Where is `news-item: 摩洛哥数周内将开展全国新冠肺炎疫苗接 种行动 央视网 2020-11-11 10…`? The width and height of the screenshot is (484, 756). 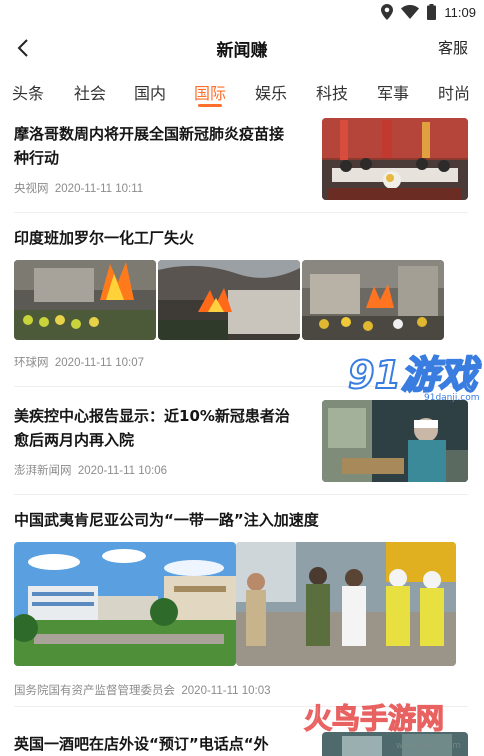 news-item: 摩洛哥数周内将开展全国新冠肺炎疫苗接 种行动 央视网 2020-11-11 10… is located at coordinates (241, 161).